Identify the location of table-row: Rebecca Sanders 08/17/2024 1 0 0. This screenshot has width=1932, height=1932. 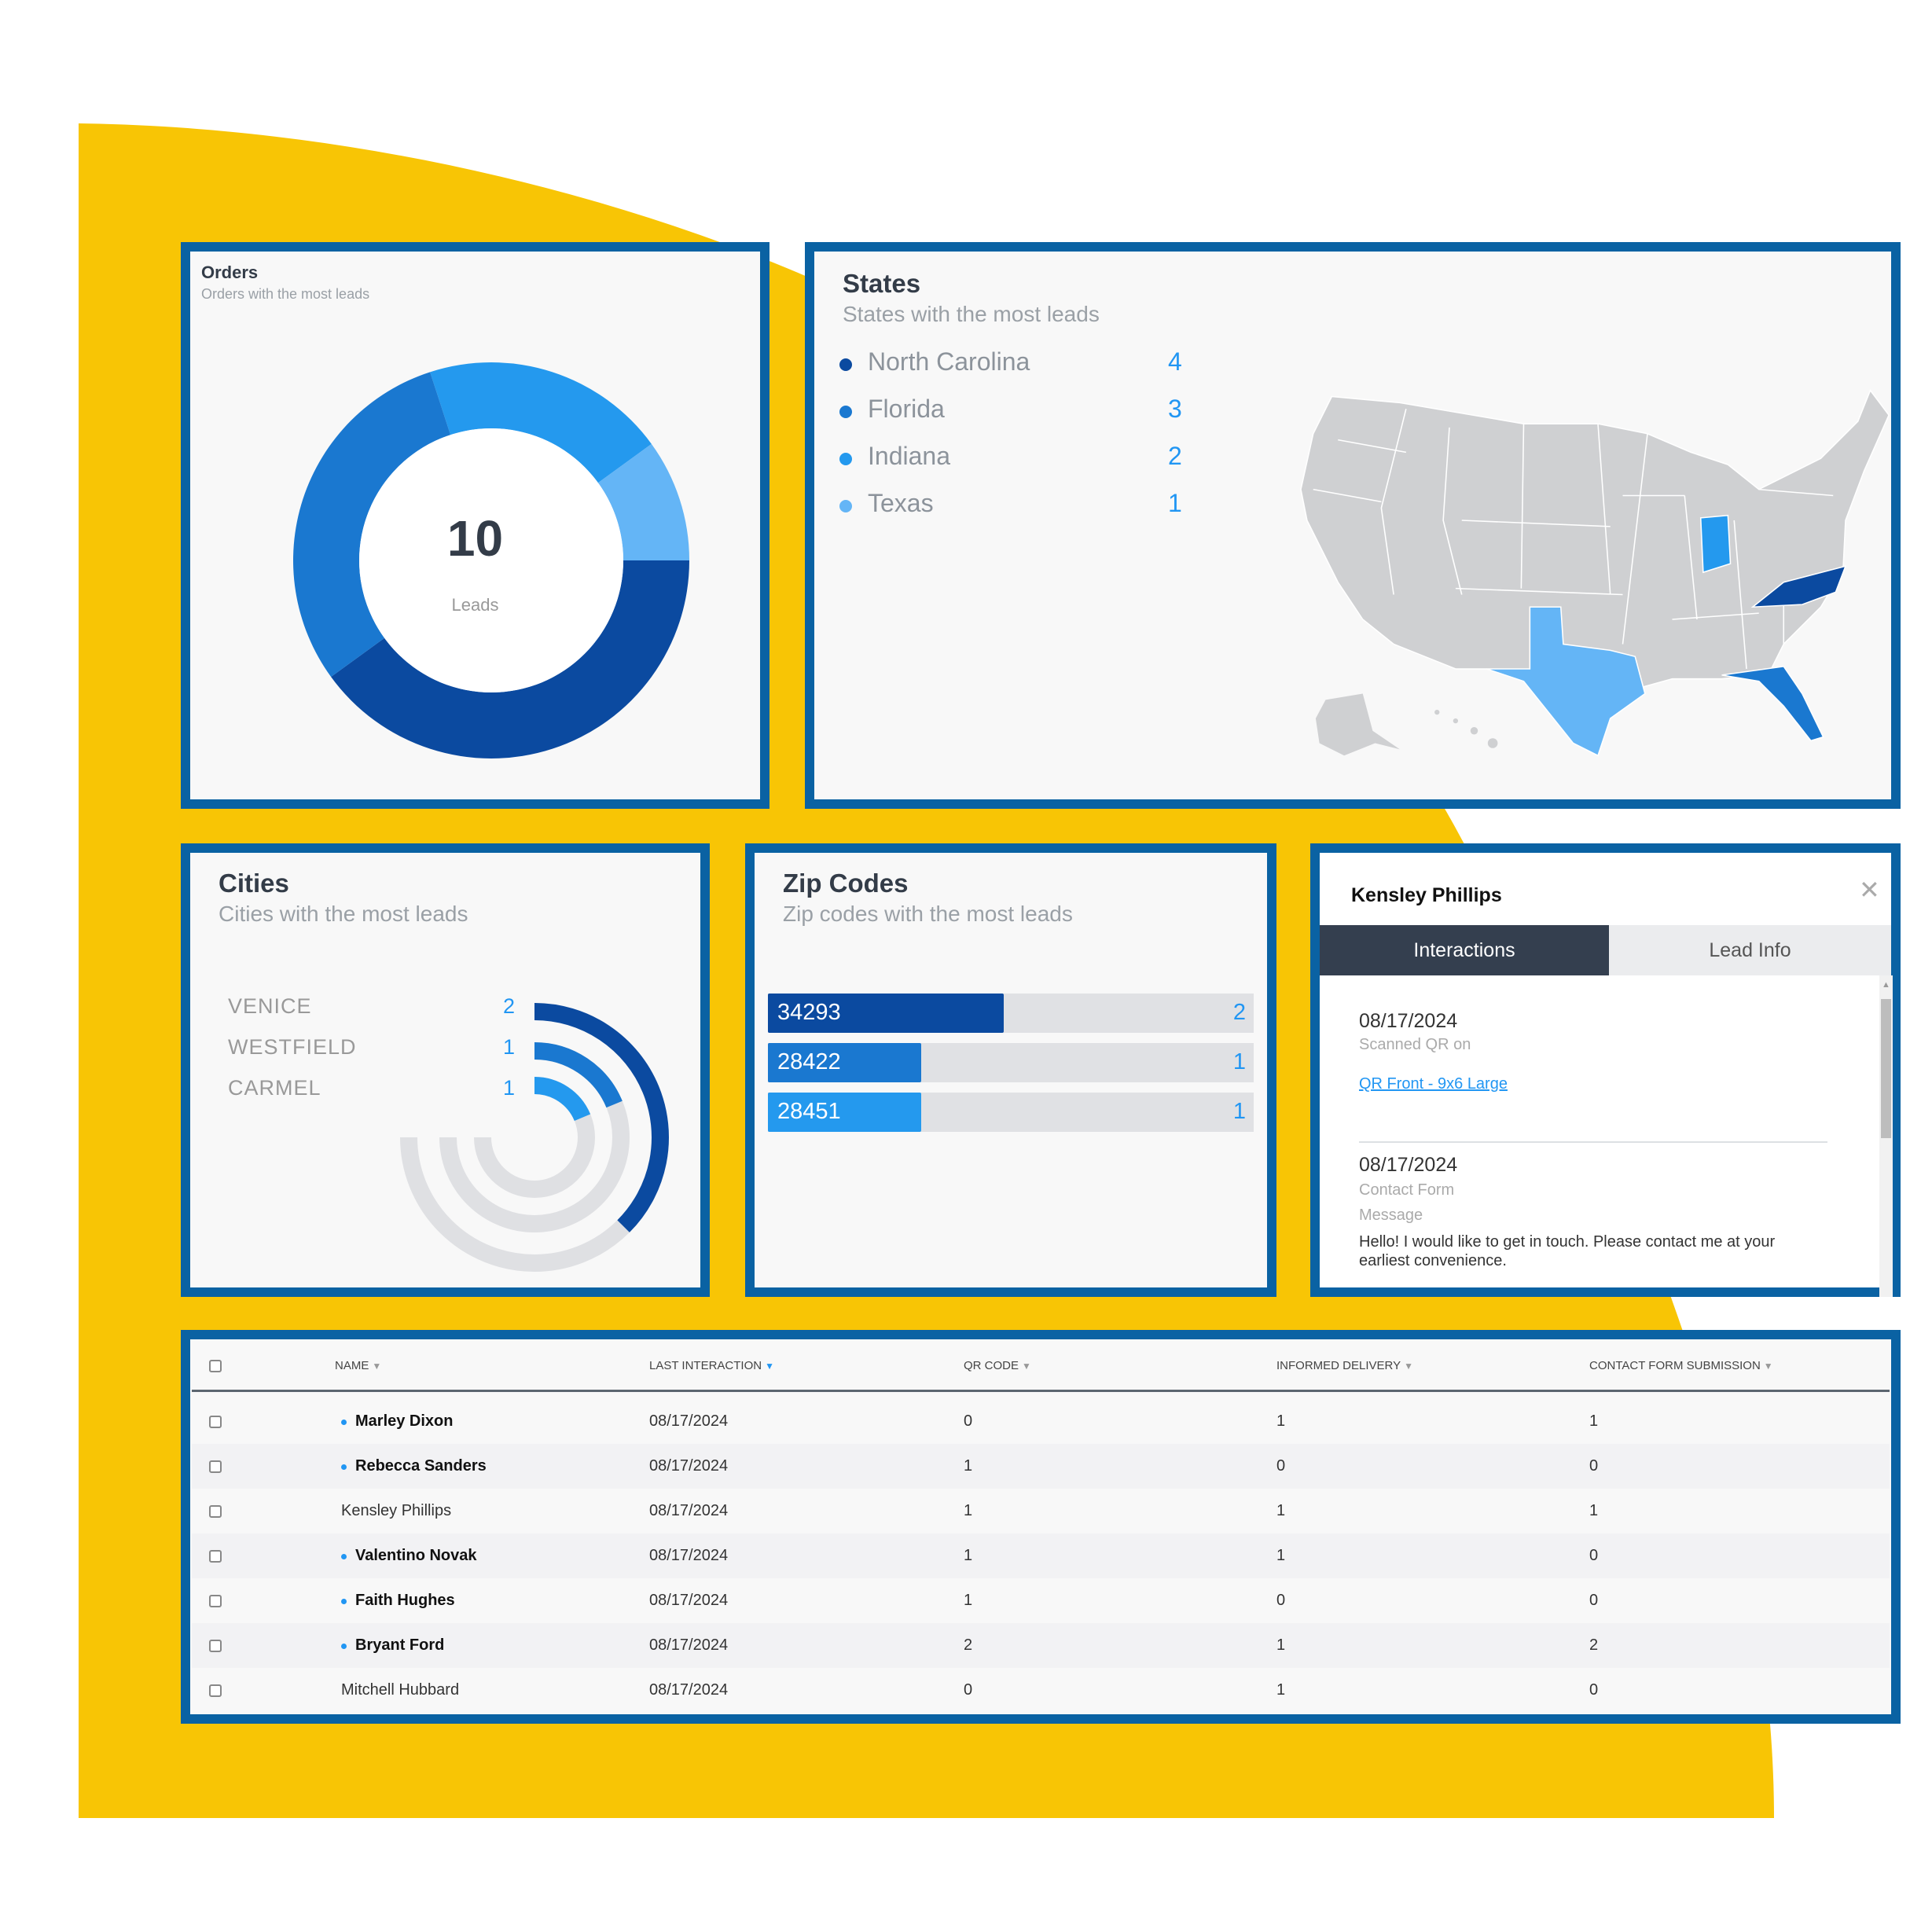
(1041, 1466).